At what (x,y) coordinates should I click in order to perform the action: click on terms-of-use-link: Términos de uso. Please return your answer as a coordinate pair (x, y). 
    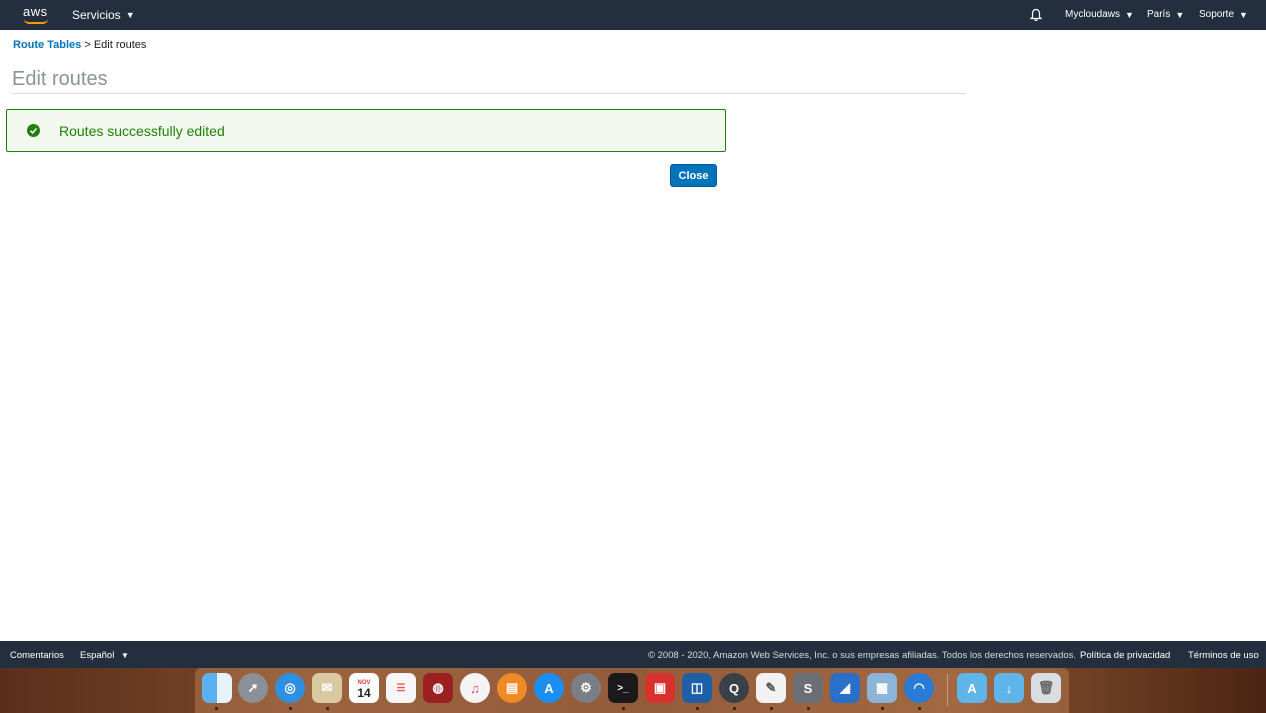
    Looking at the image, I should click on (1223, 655).